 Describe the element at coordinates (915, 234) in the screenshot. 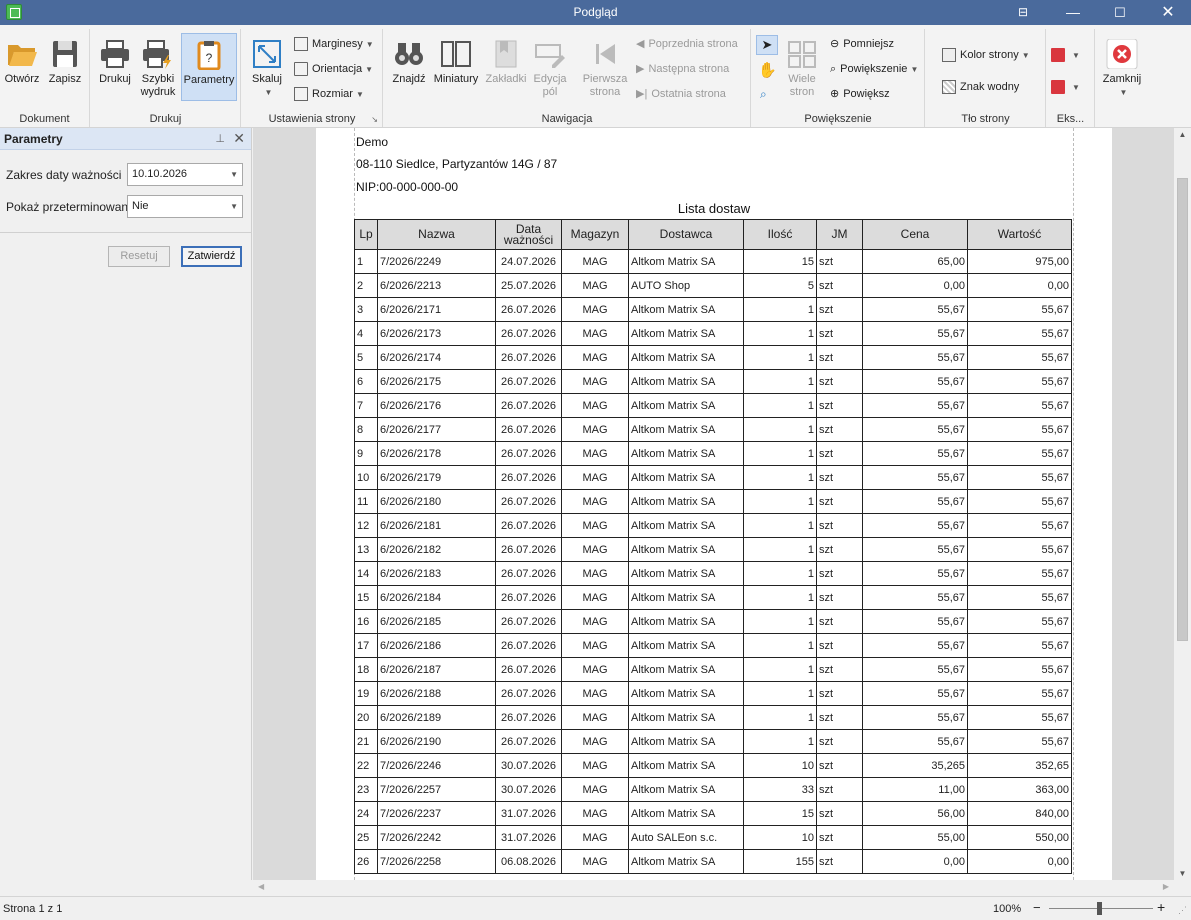

I see `column-header: Cena` at that location.